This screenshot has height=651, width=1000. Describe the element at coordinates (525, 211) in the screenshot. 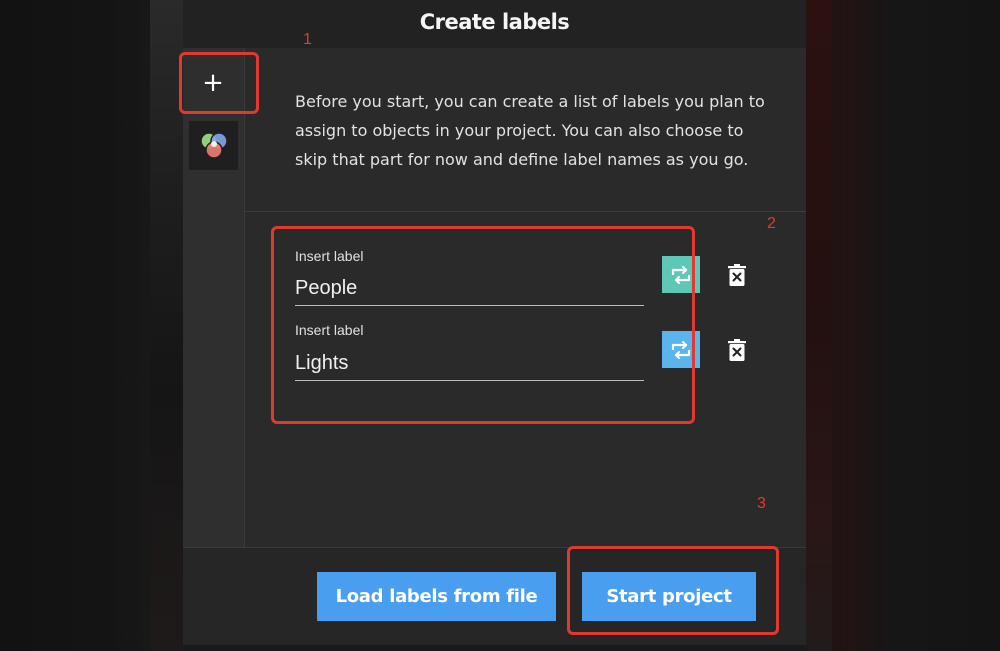

I see `content-divider` at that location.